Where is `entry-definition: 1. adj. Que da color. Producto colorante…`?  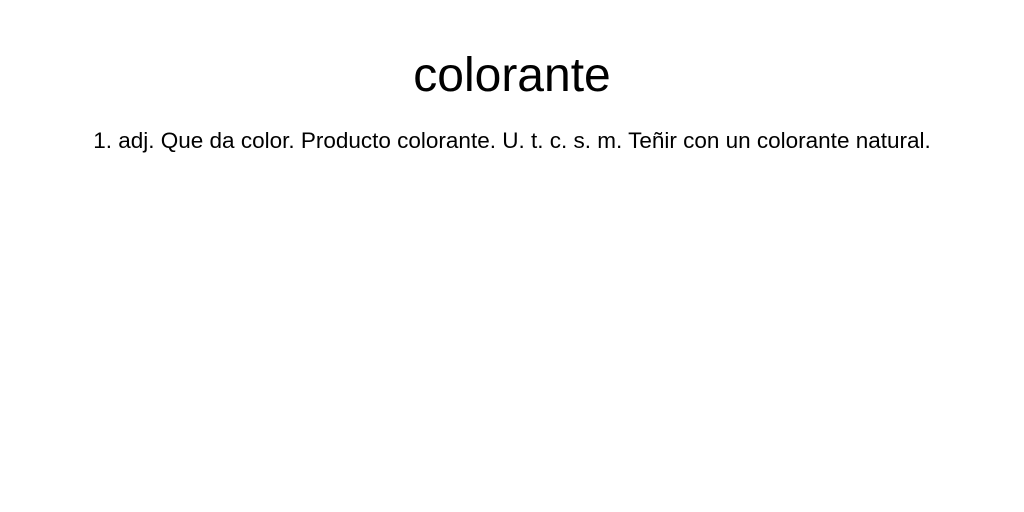 entry-definition: 1. adj. Que da color. Producto colorante… is located at coordinates (512, 140).